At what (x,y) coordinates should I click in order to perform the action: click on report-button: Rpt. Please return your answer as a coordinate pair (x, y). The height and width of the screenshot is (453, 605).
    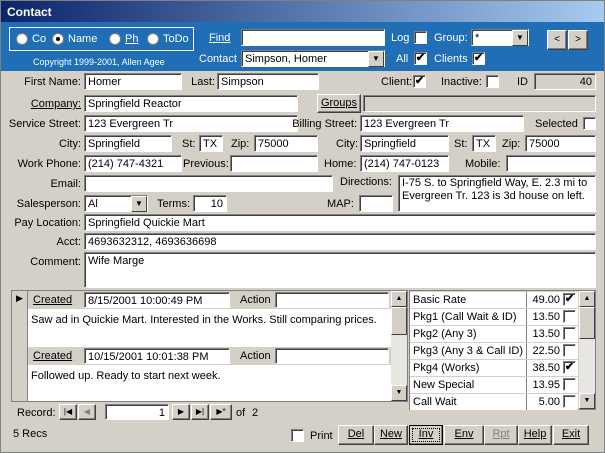
    Looking at the image, I should click on (501, 435).